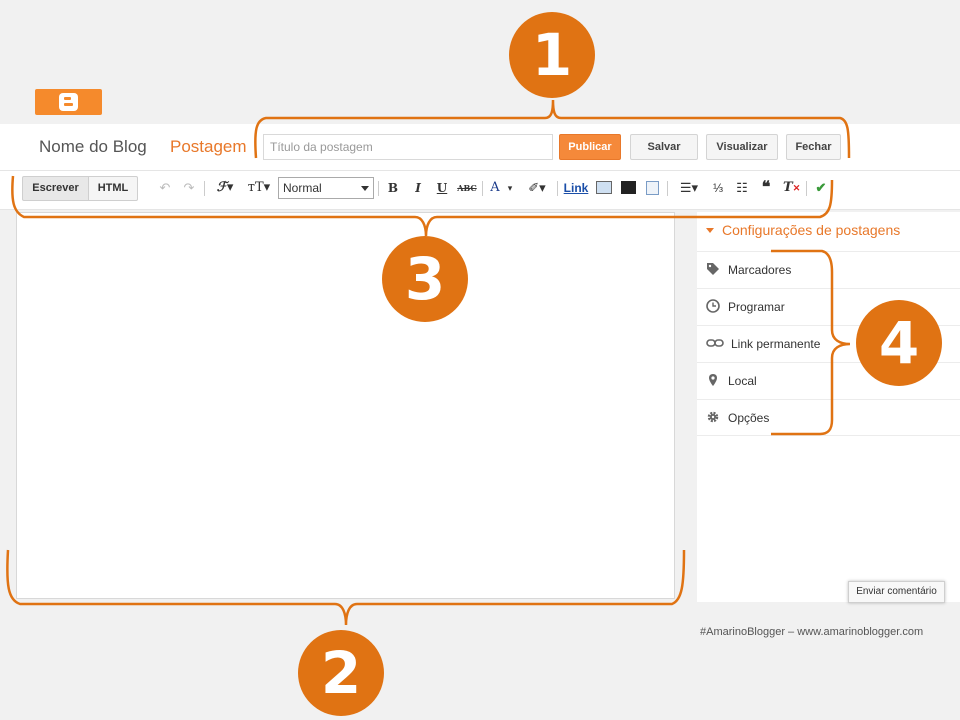 The image size is (960, 720). I want to click on callout-1: 1, so click(552, 55).